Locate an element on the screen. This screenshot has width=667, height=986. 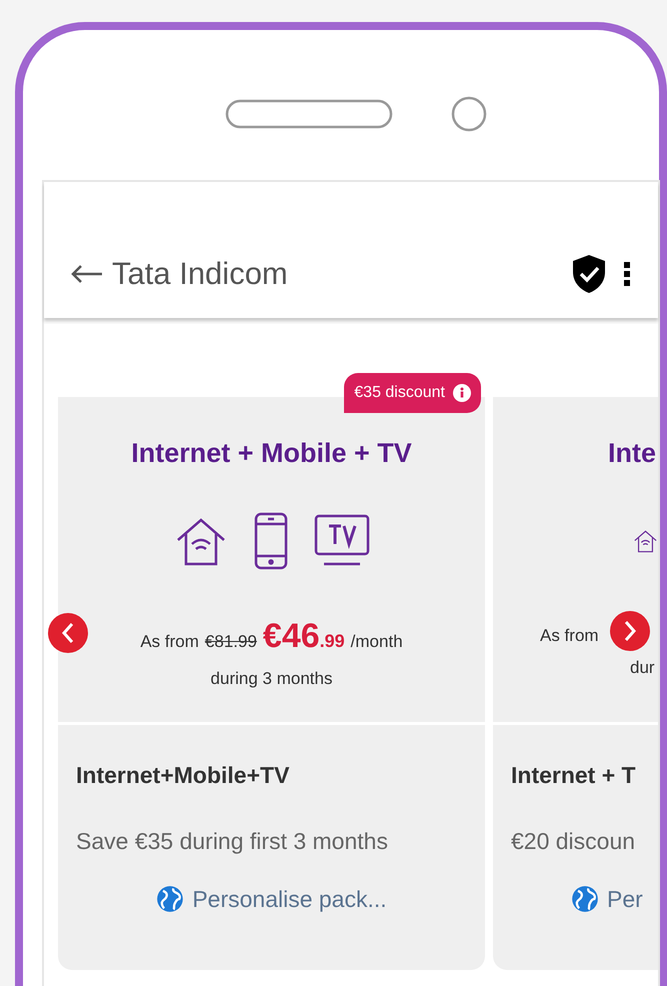
speaker-icon is located at coordinates (309, 114).